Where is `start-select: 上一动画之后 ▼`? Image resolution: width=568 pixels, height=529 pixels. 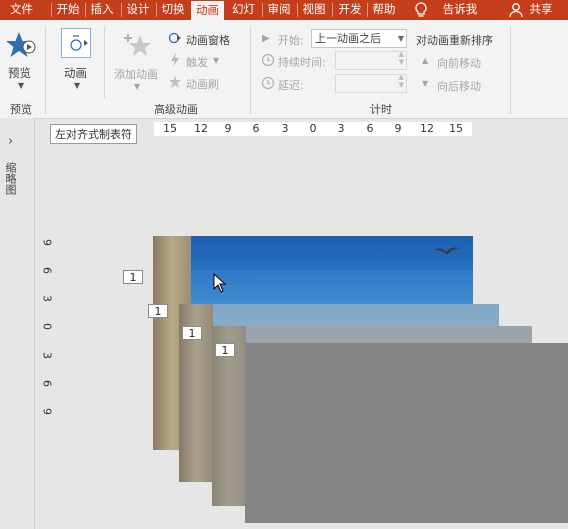 start-select: 上一动画之后 ▼ is located at coordinates (359, 38).